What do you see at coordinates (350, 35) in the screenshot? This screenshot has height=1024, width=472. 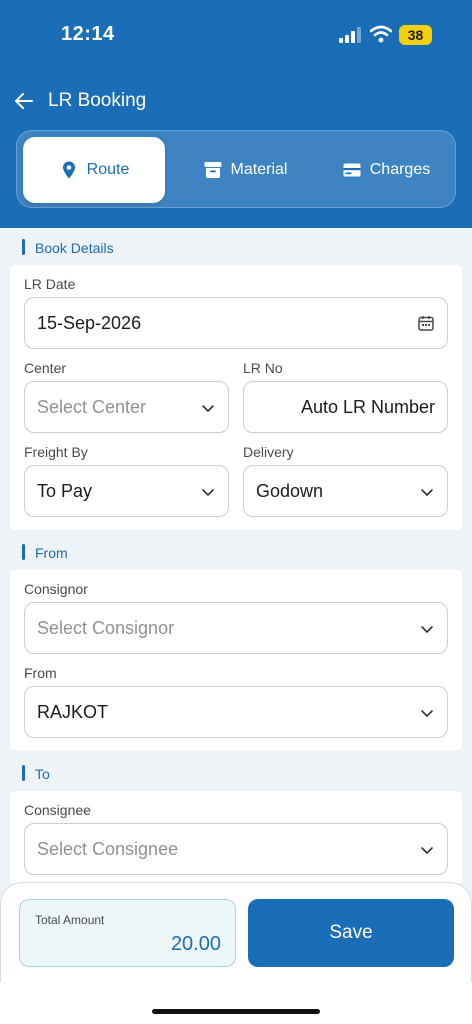 I see `signal-icon` at bounding box center [350, 35].